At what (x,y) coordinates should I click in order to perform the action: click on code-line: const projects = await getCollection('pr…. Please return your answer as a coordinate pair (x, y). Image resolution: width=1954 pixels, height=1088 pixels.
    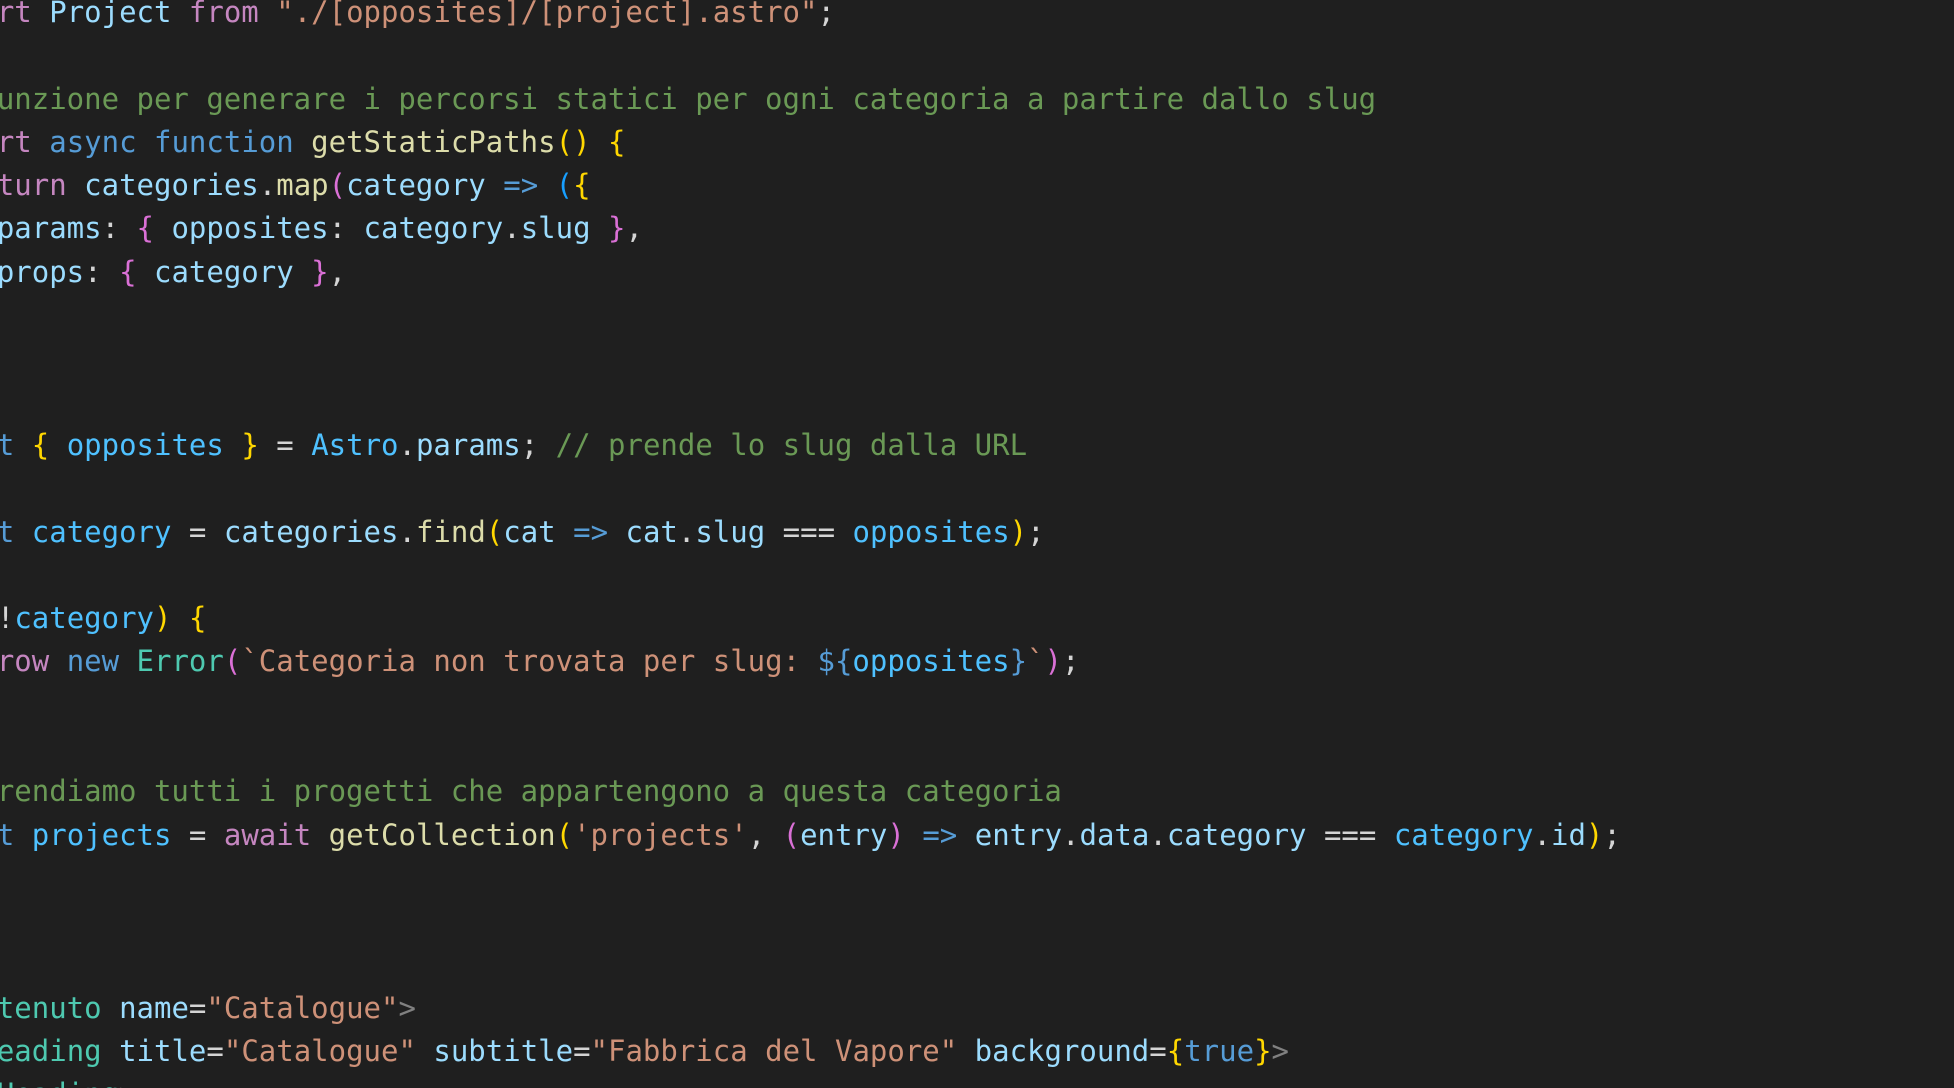
    Looking at the image, I should click on (810, 835).